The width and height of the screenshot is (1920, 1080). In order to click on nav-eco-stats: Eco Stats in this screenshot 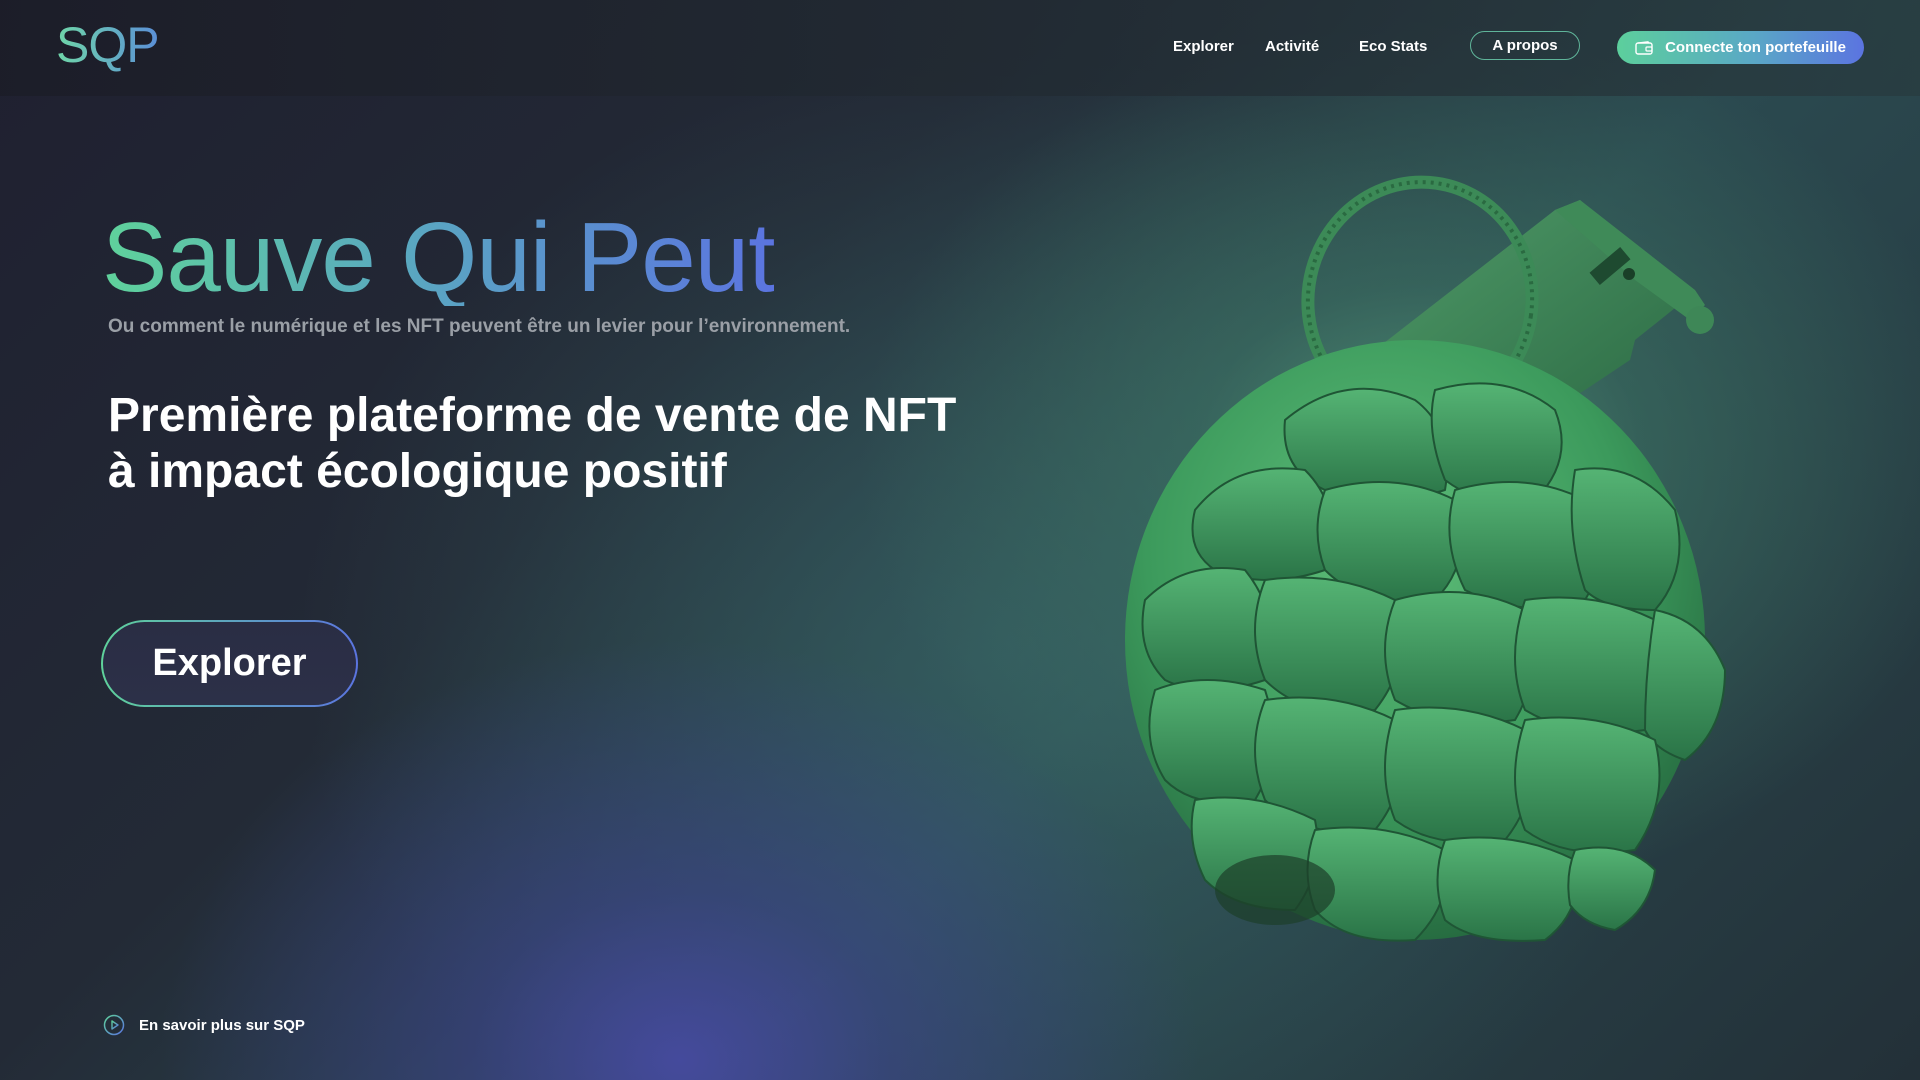, I will do `click(1393, 46)`.